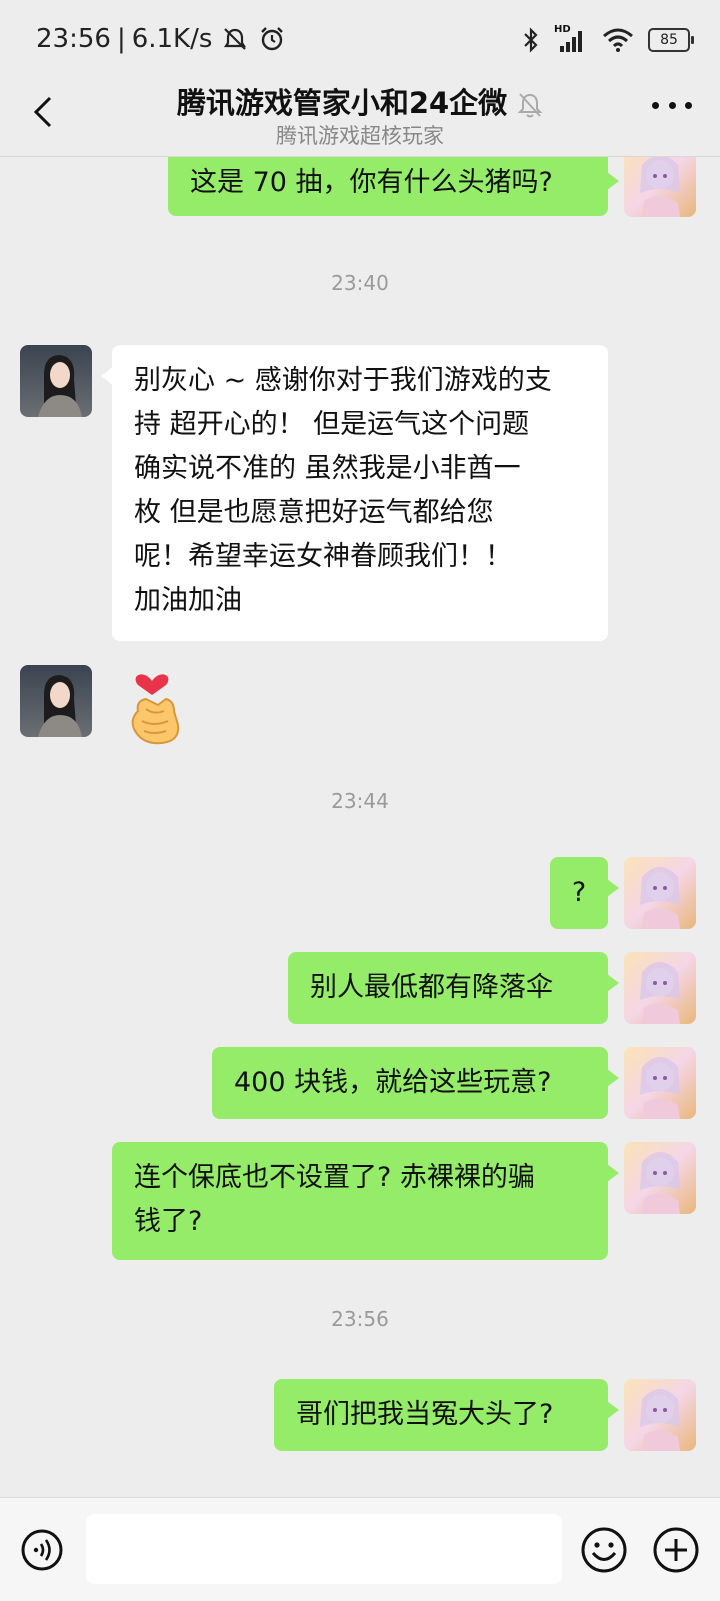 The image size is (720, 1601). Describe the element at coordinates (453, 988) in the screenshot. I see `message-bubble-sent: 别人最低都有降落伞` at that location.